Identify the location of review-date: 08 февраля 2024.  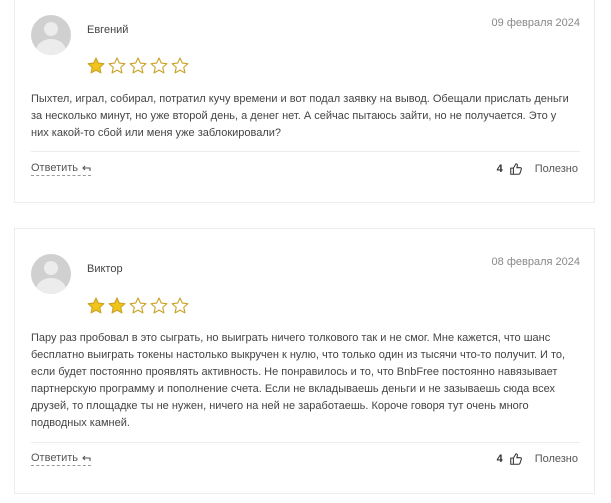
(535, 262).